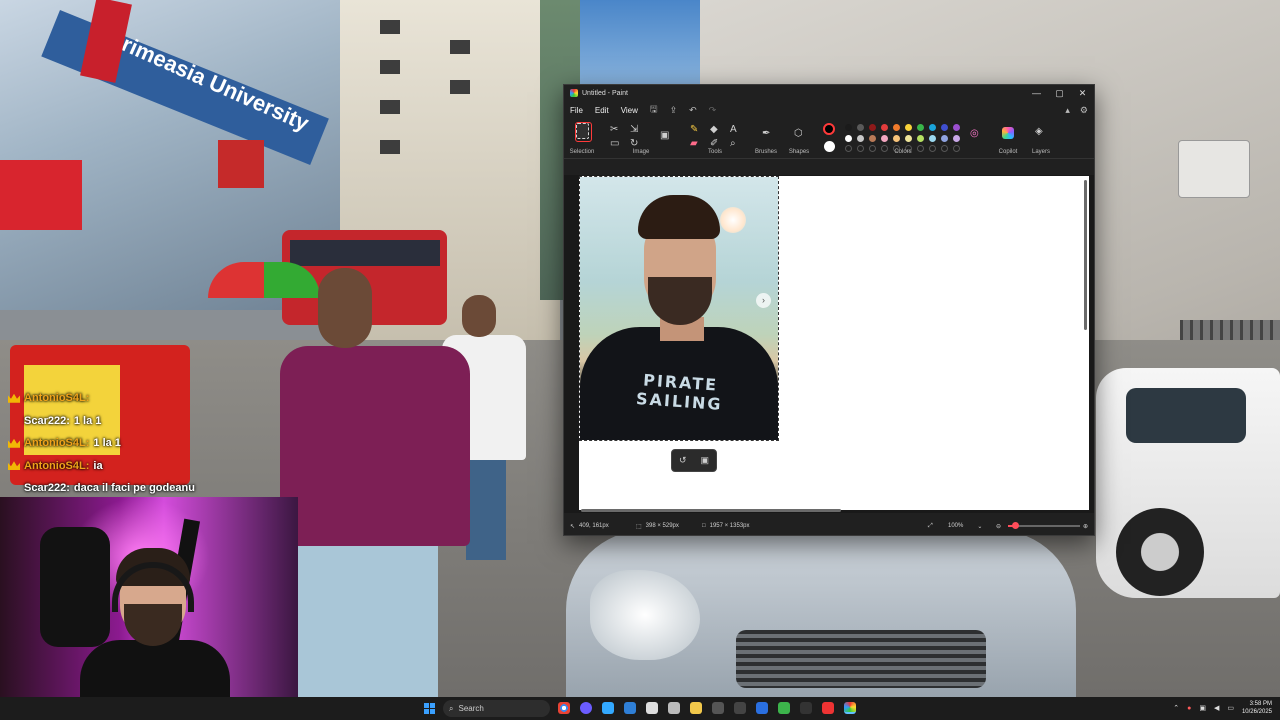 Image resolution: width=1280 pixels, height=720 pixels. What do you see at coordinates (630, 708) in the screenshot?
I see `vscode-icon` at bounding box center [630, 708].